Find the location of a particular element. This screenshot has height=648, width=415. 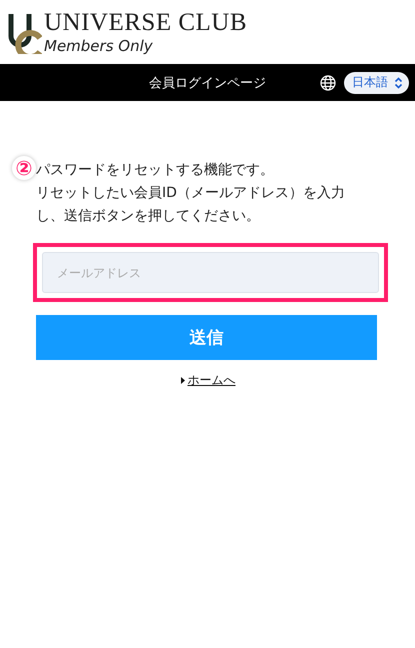

instructions-text: リセットしたい会員ID（メールアドレス）を入力し、送信ボタンを押してください。 is located at coordinates (191, 205).